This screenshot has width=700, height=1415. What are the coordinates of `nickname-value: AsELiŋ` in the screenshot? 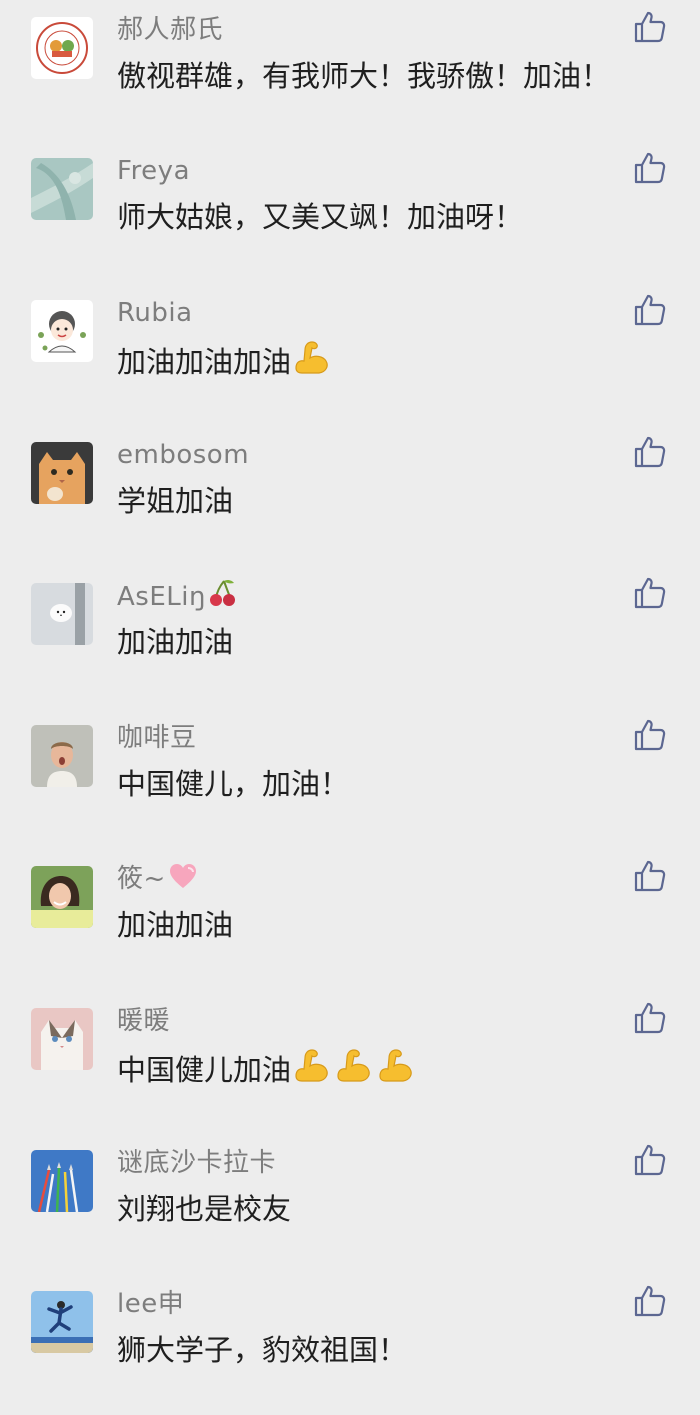 It's located at (161, 597).